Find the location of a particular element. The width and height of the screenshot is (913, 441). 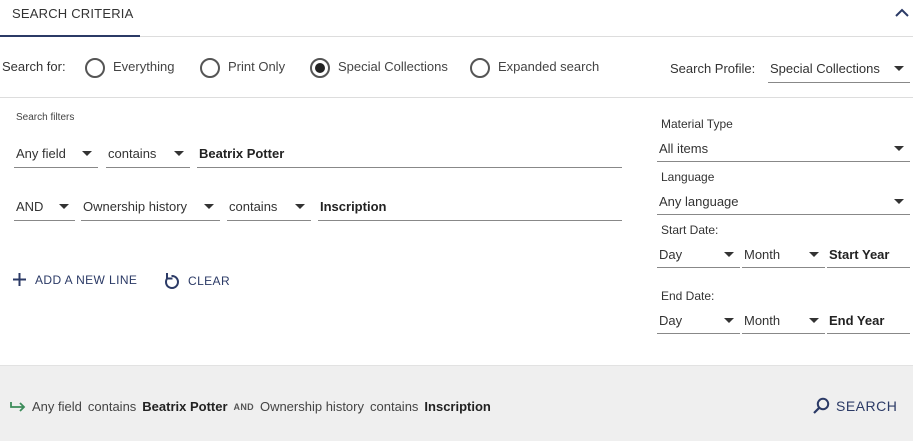

summary-operator-2: contains is located at coordinates (394, 406).